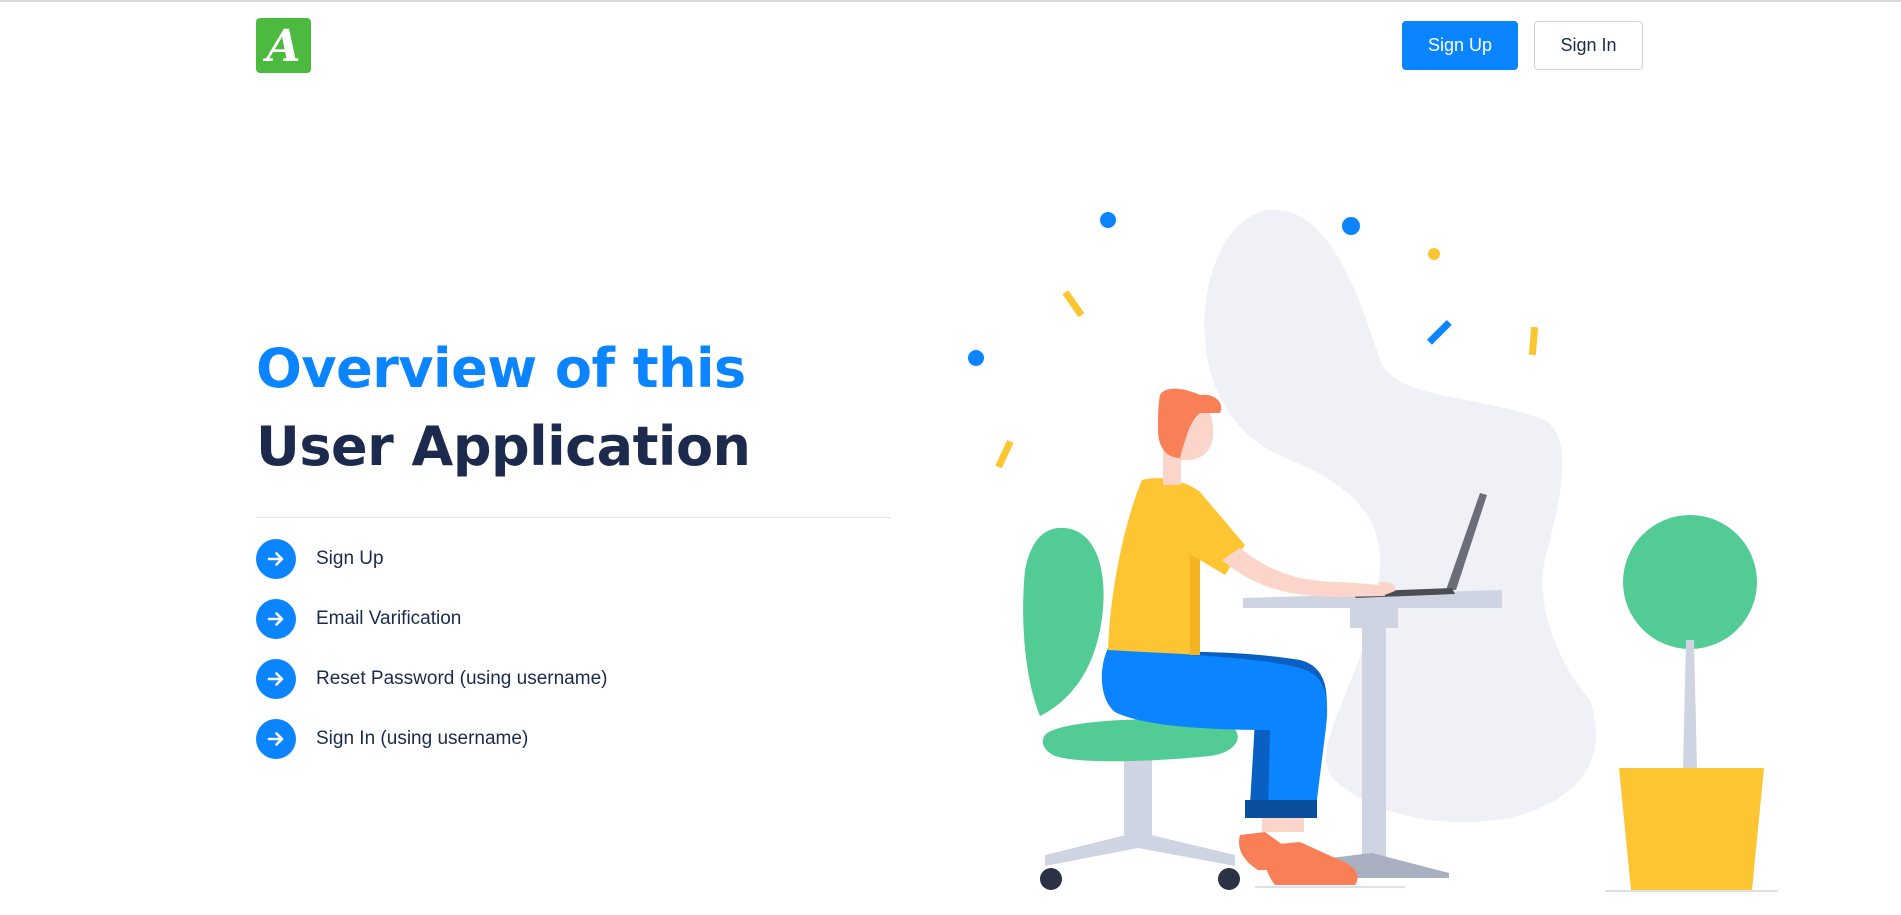  Describe the element at coordinates (1303, 572) in the screenshot. I see `person-arm` at that location.